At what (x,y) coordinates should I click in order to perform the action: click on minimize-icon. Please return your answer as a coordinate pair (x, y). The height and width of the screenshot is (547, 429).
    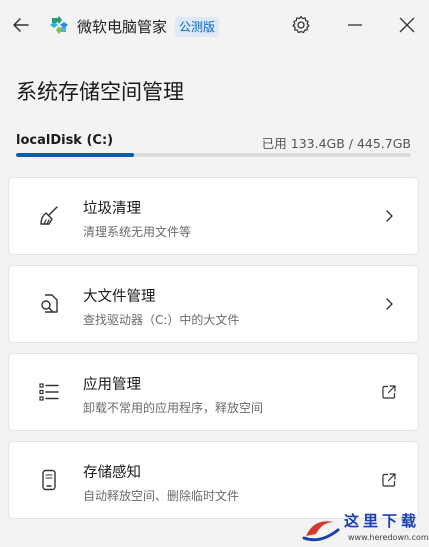
    Looking at the image, I should click on (355, 25).